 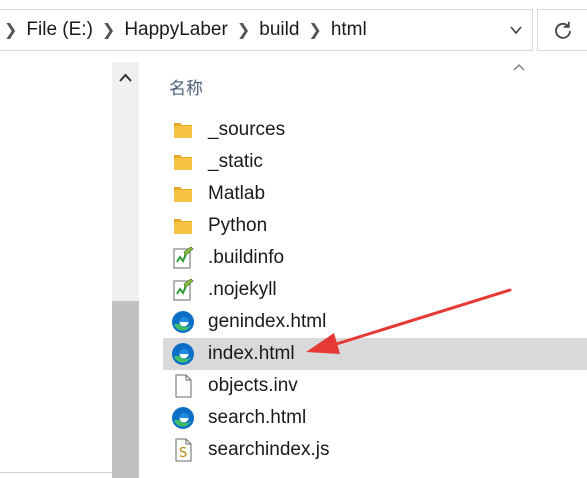 What do you see at coordinates (253, 385) in the screenshot?
I see `file-name: objects.inv` at bounding box center [253, 385].